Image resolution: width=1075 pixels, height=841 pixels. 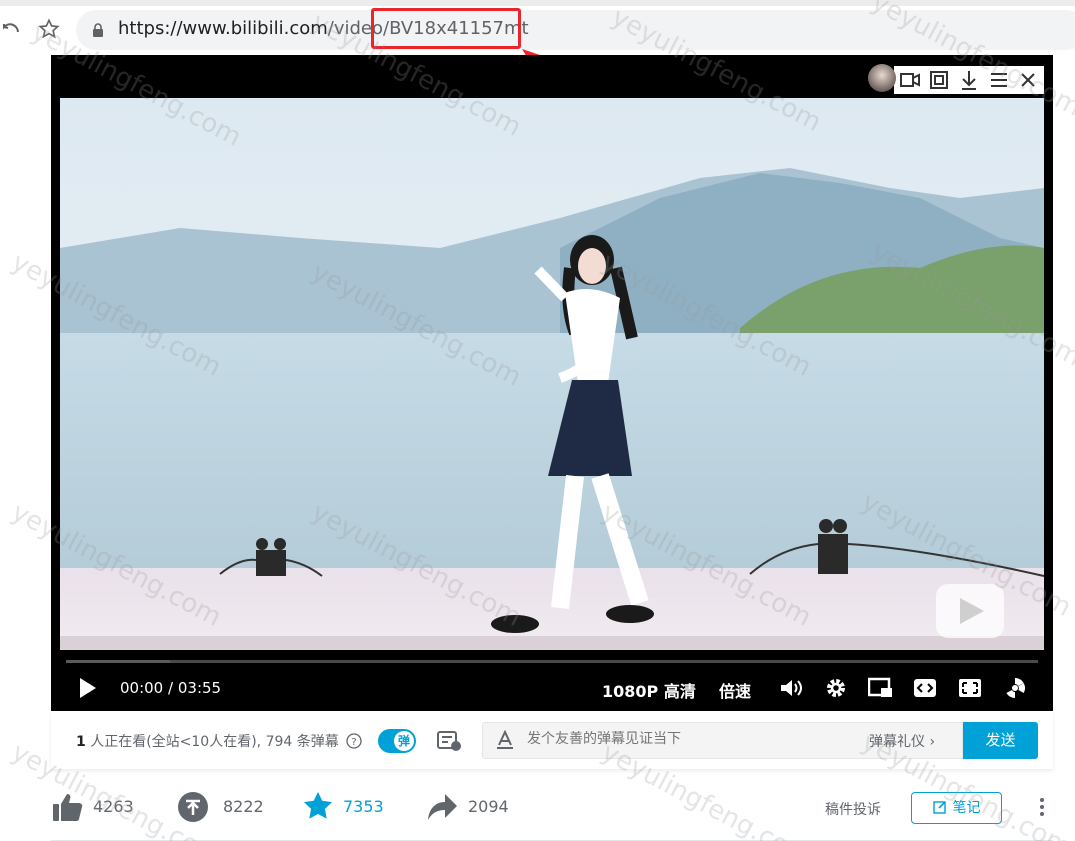 I want to click on share-count: 2094, so click(x=488, y=806).